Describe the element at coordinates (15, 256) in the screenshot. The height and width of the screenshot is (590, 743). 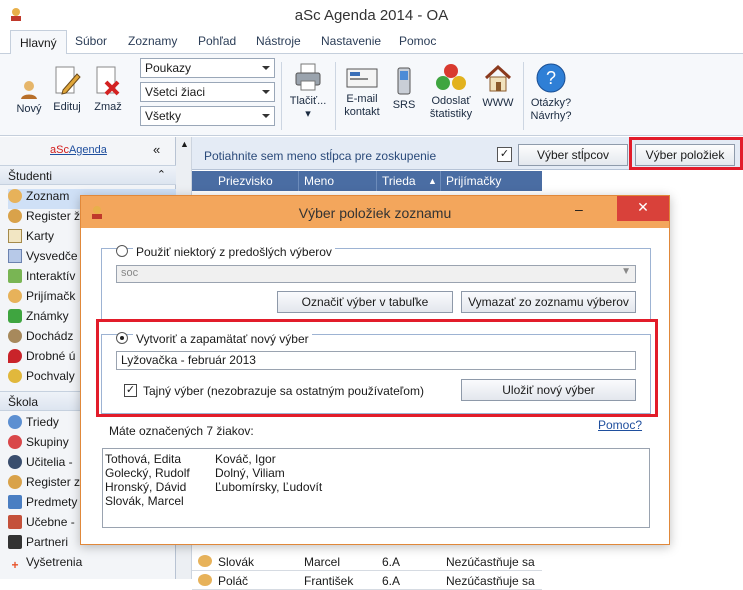
I see `certificate-icon` at that location.